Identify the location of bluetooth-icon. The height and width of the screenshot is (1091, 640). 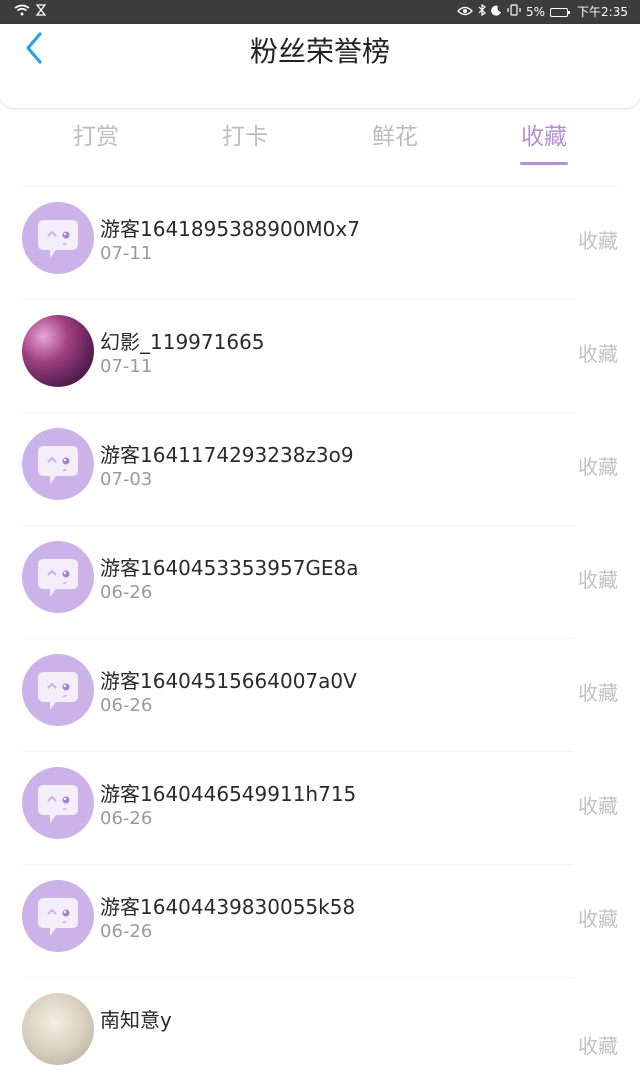
(482, 12).